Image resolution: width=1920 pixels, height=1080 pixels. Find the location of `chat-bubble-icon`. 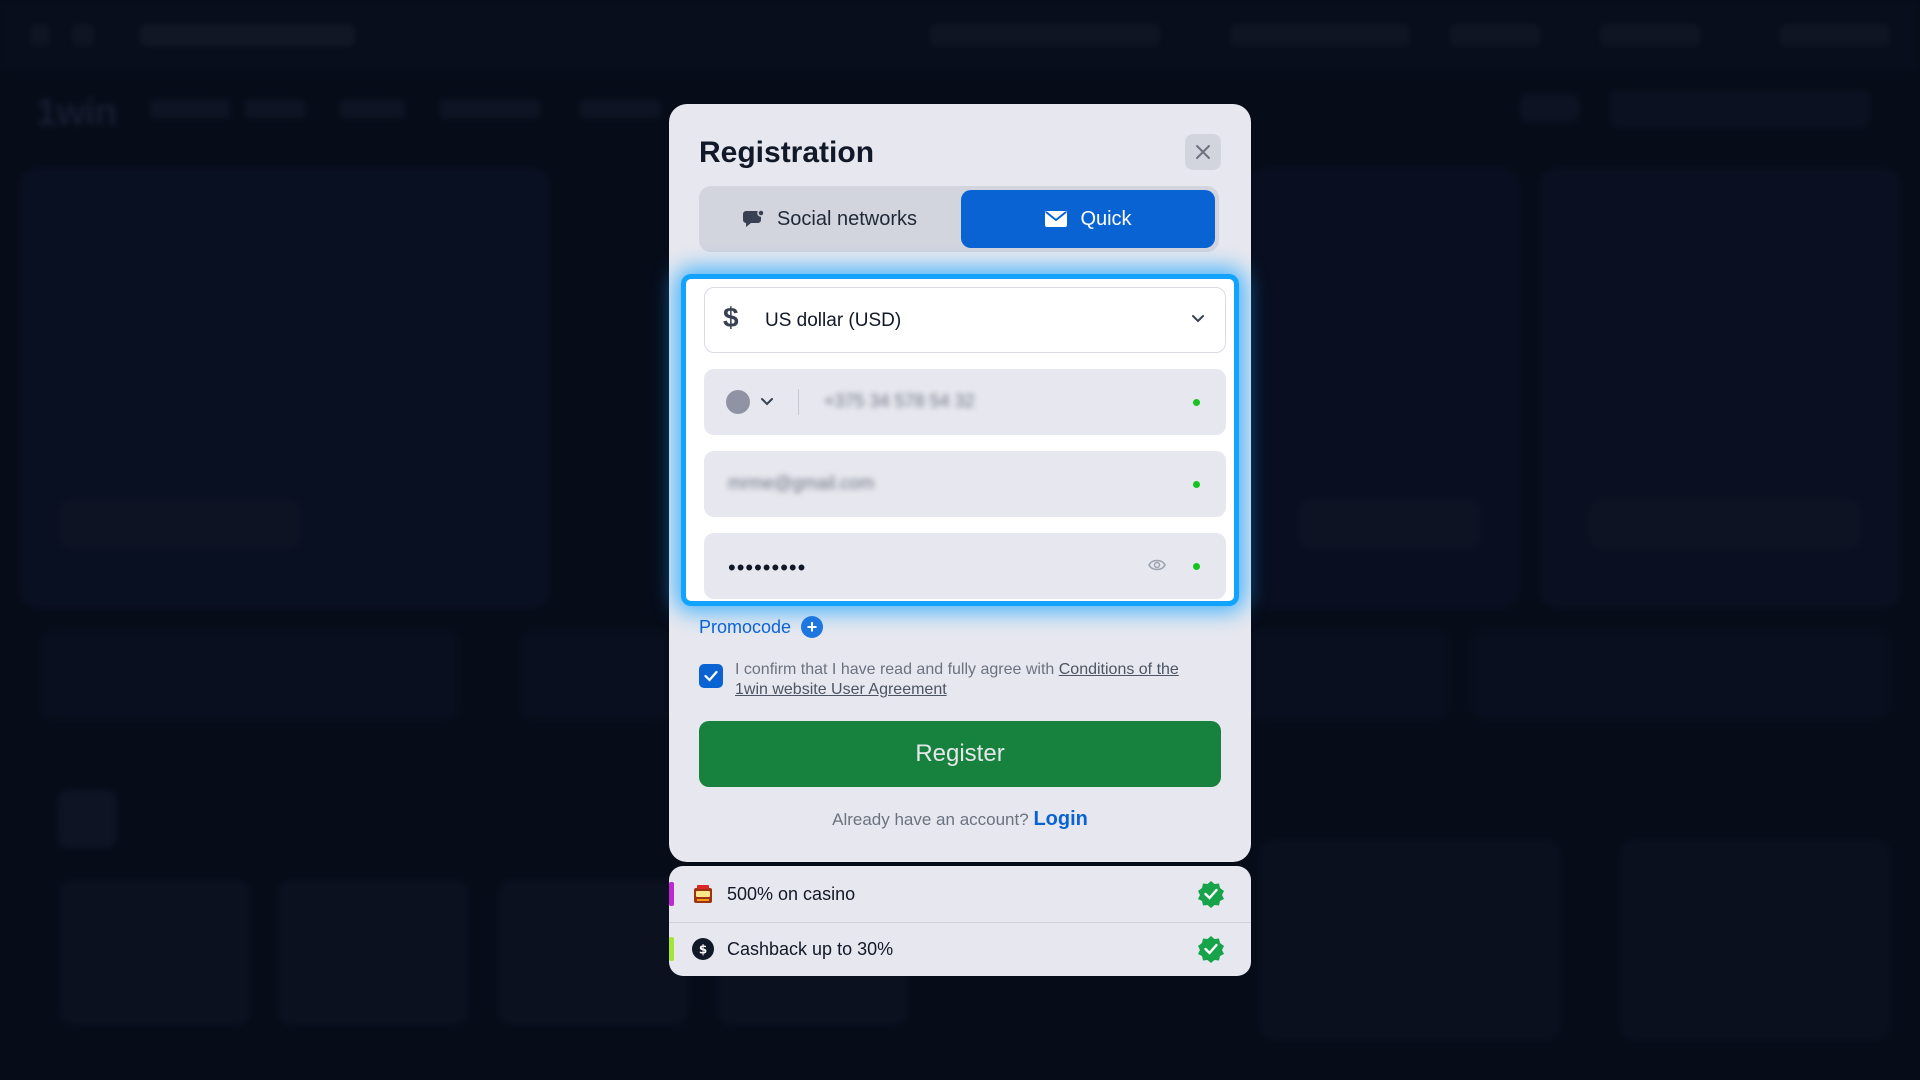

chat-bubble-icon is located at coordinates (753, 218).